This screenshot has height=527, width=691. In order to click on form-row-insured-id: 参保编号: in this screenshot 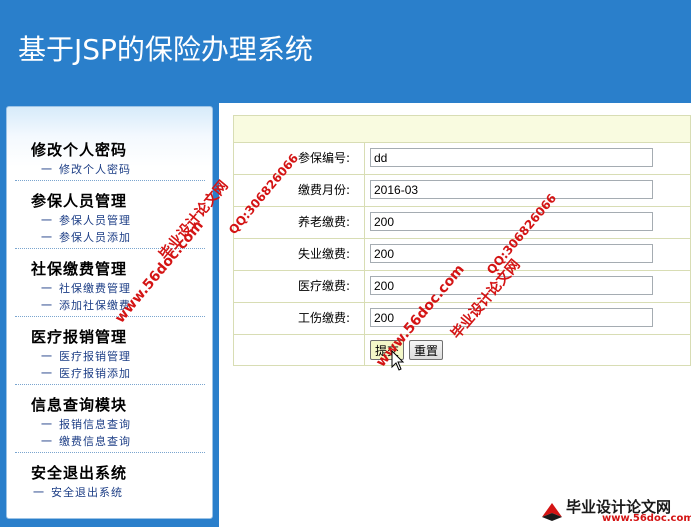, I will do `click(462, 159)`.